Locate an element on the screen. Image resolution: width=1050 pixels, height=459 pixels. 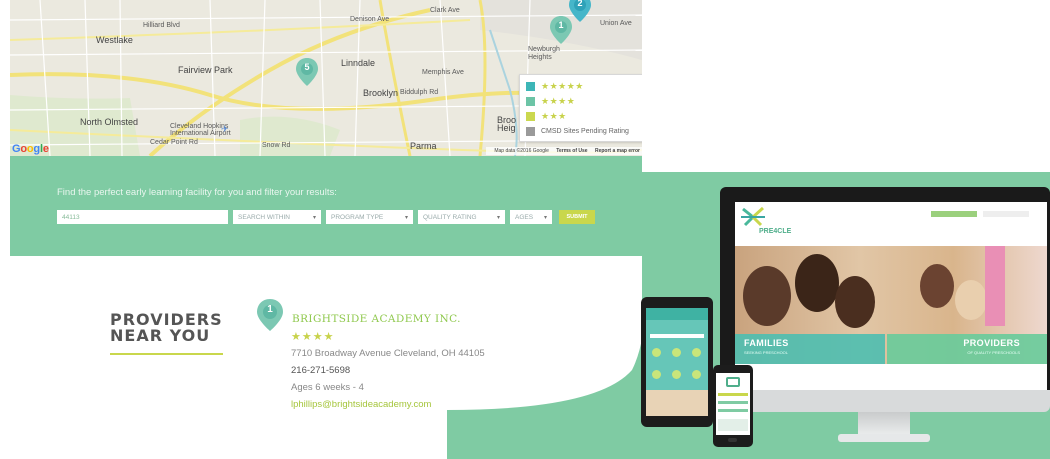
tablet-photo is located at coordinates (677, 403).